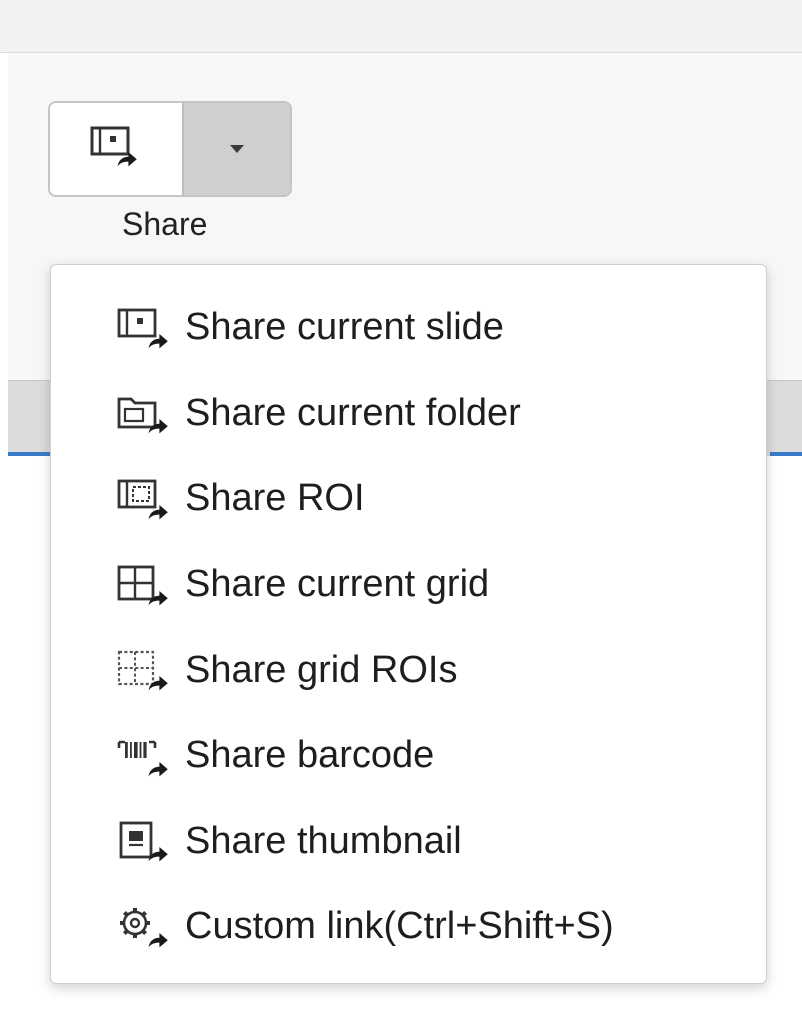 This screenshot has width=802, height=1024. Describe the element at coordinates (353, 412) in the screenshot. I see `menu-item-label: Share current folder` at that location.